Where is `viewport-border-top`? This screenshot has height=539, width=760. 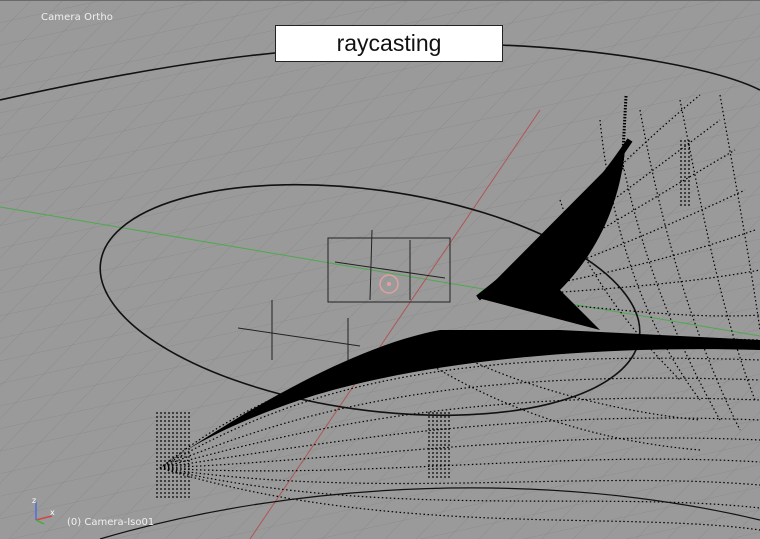 viewport-border-top is located at coordinates (380, 0).